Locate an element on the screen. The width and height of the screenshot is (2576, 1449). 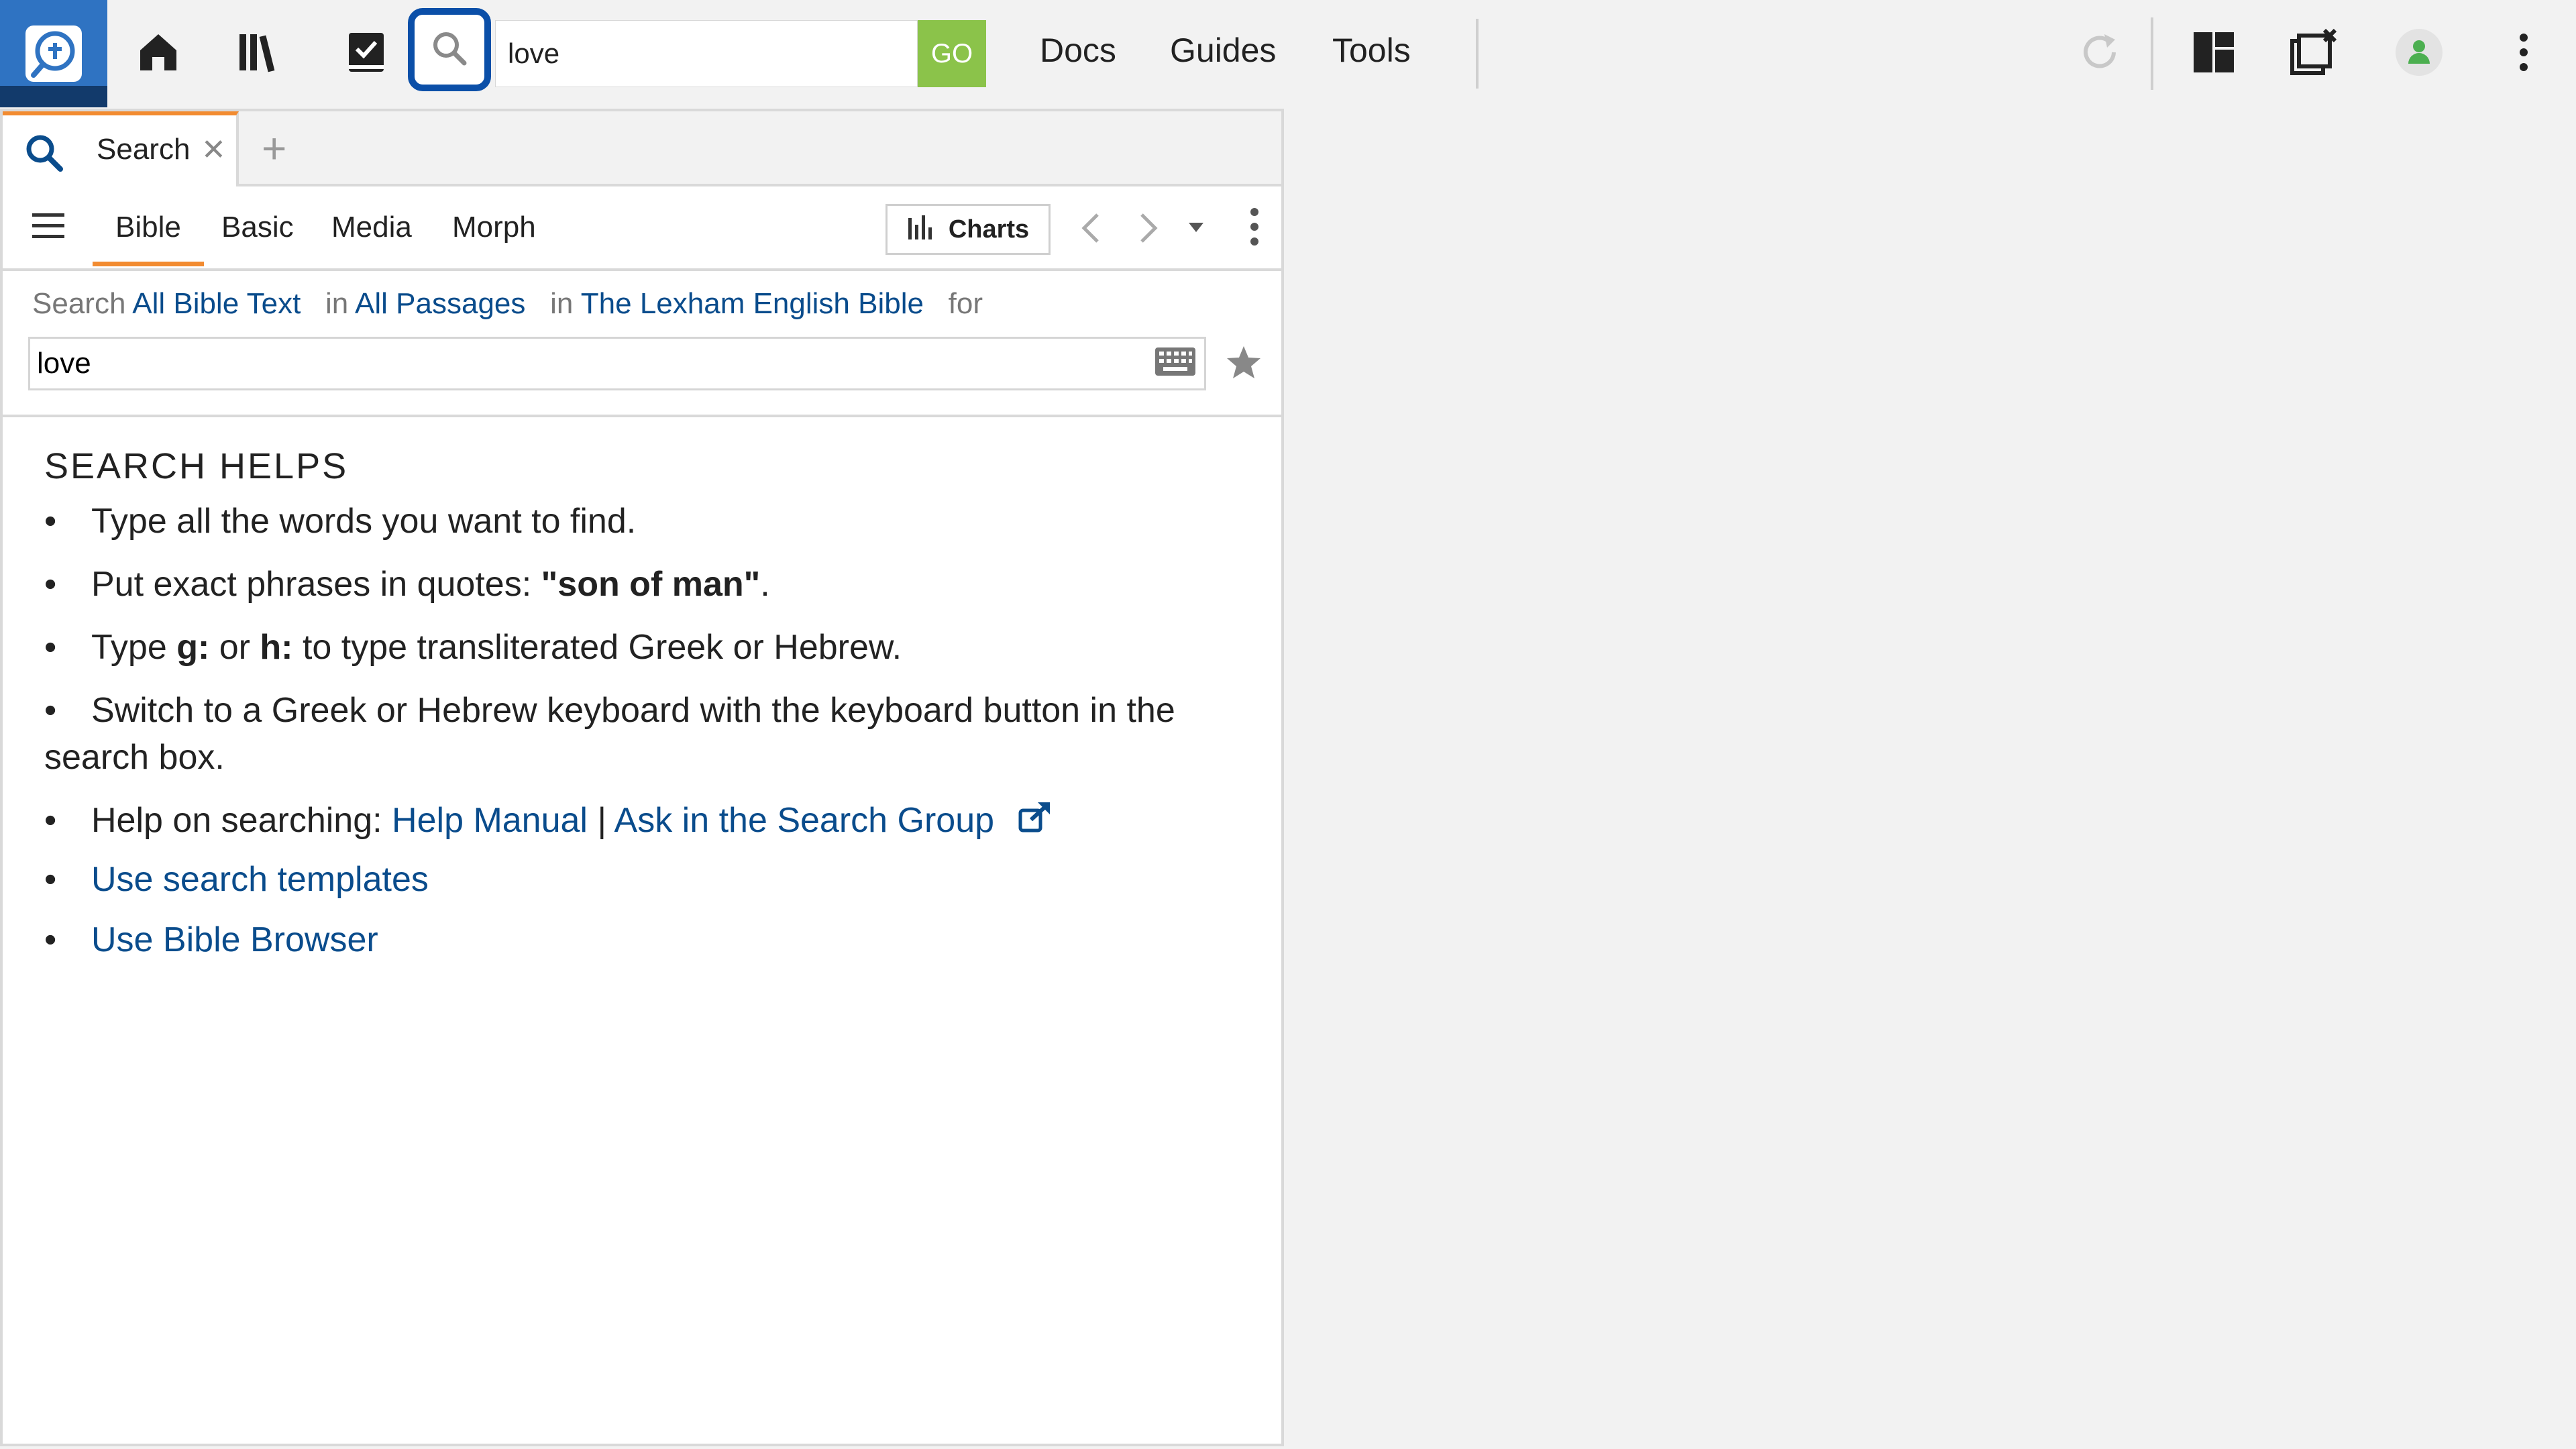
help-item: • Type all the words you want to find. is located at coordinates (658, 521).